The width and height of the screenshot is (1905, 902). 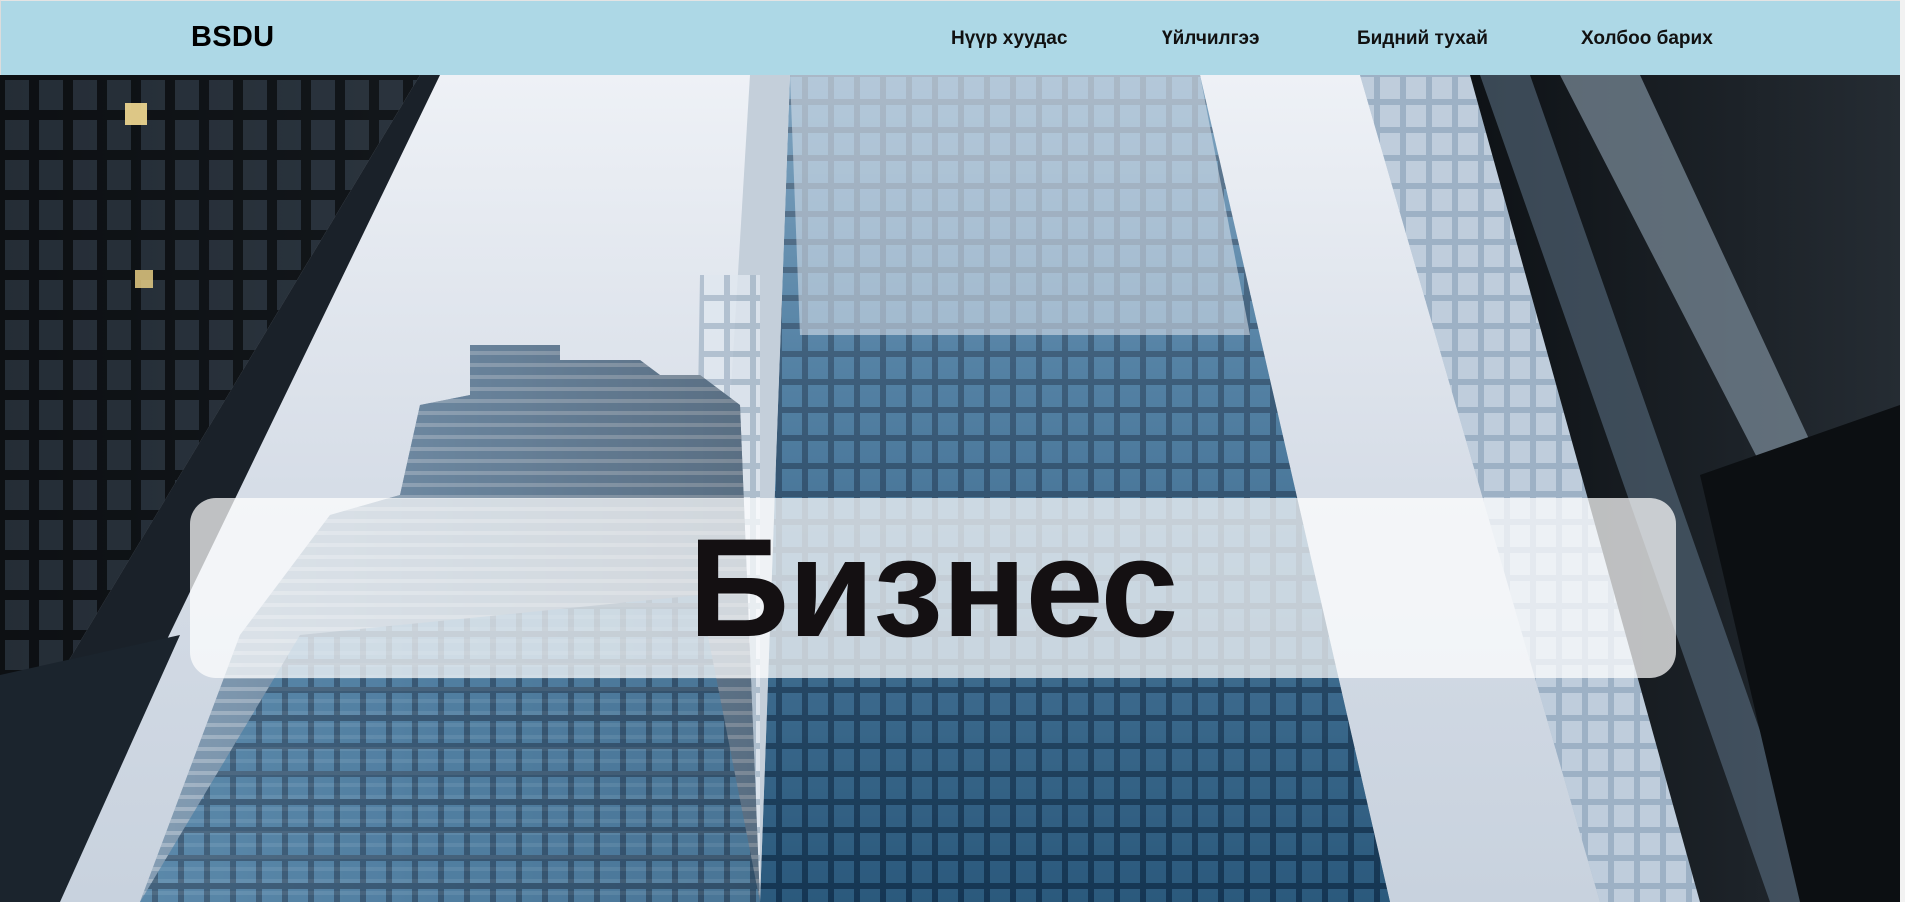 What do you see at coordinates (1009, 39) in the screenshot?
I see `nav-link-home: Нүүр хуудас` at bounding box center [1009, 39].